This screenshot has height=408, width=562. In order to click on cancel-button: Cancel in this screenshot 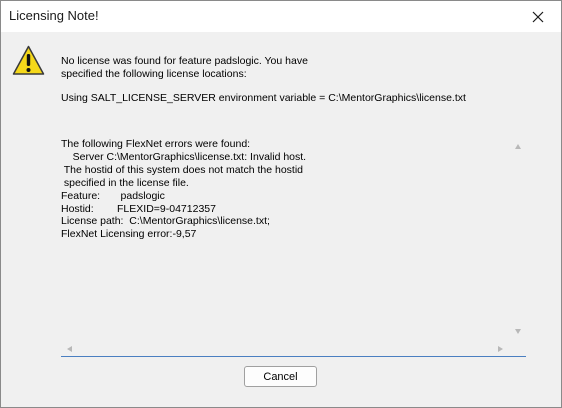, I will do `click(280, 376)`.